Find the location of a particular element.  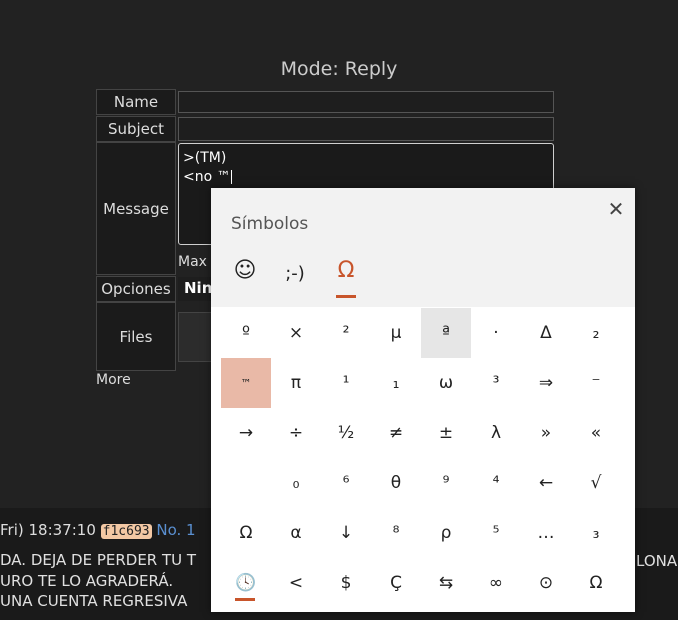

symbol-cell: ⁶ is located at coordinates (346, 483).